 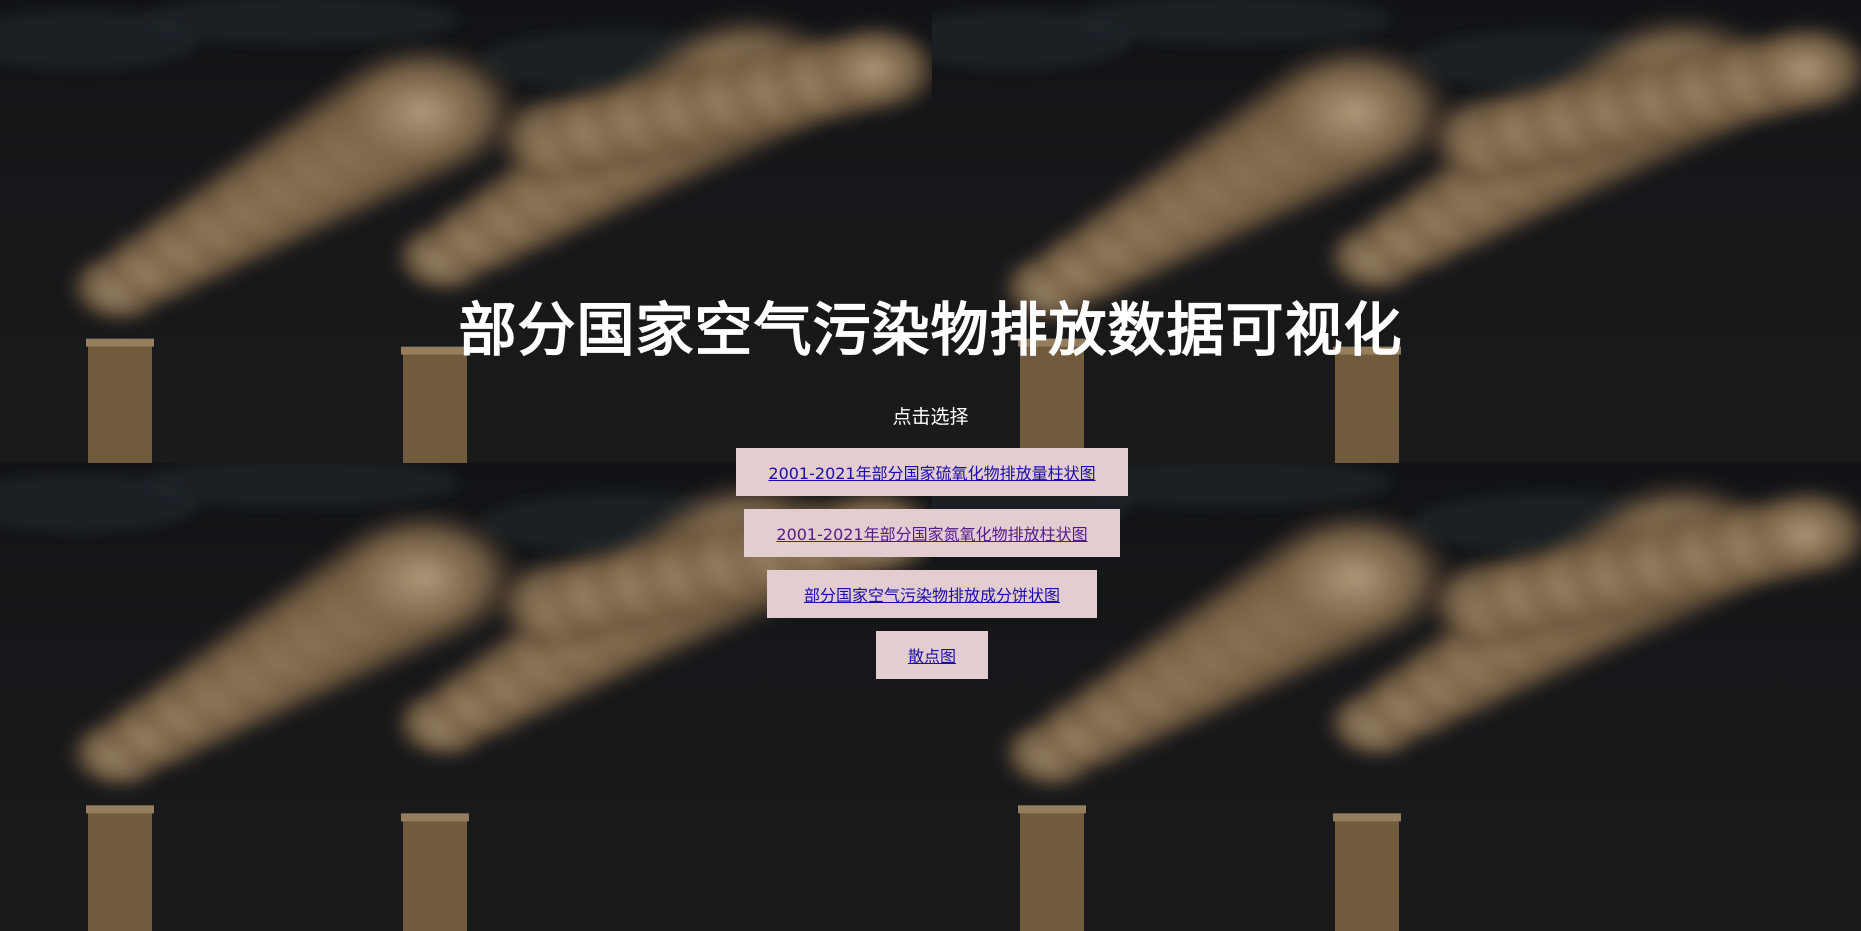 What do you see at coordinates (930, 417) in the screenshot?
I see `select-prompt: 点击选择` at bounding box center [930, 417].